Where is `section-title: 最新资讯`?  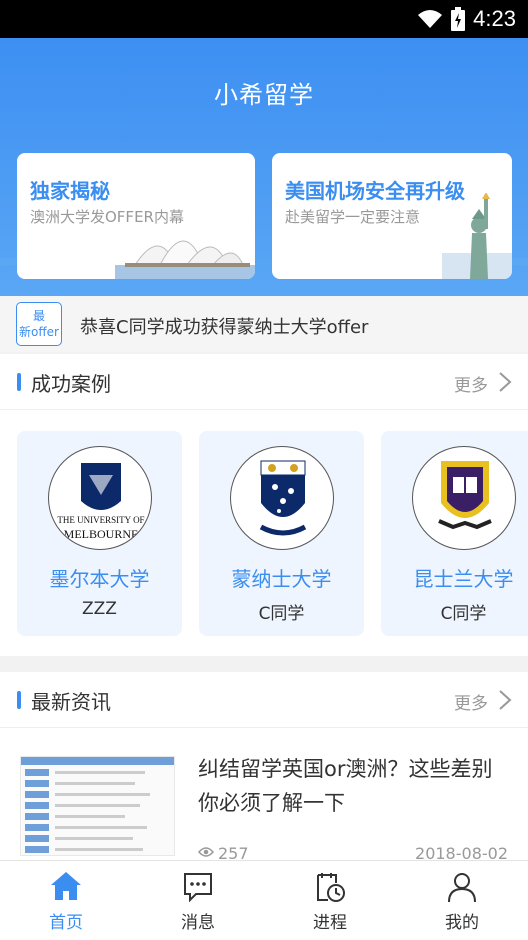 section-title: 最新资讯 is located at coordinates (71, 702).